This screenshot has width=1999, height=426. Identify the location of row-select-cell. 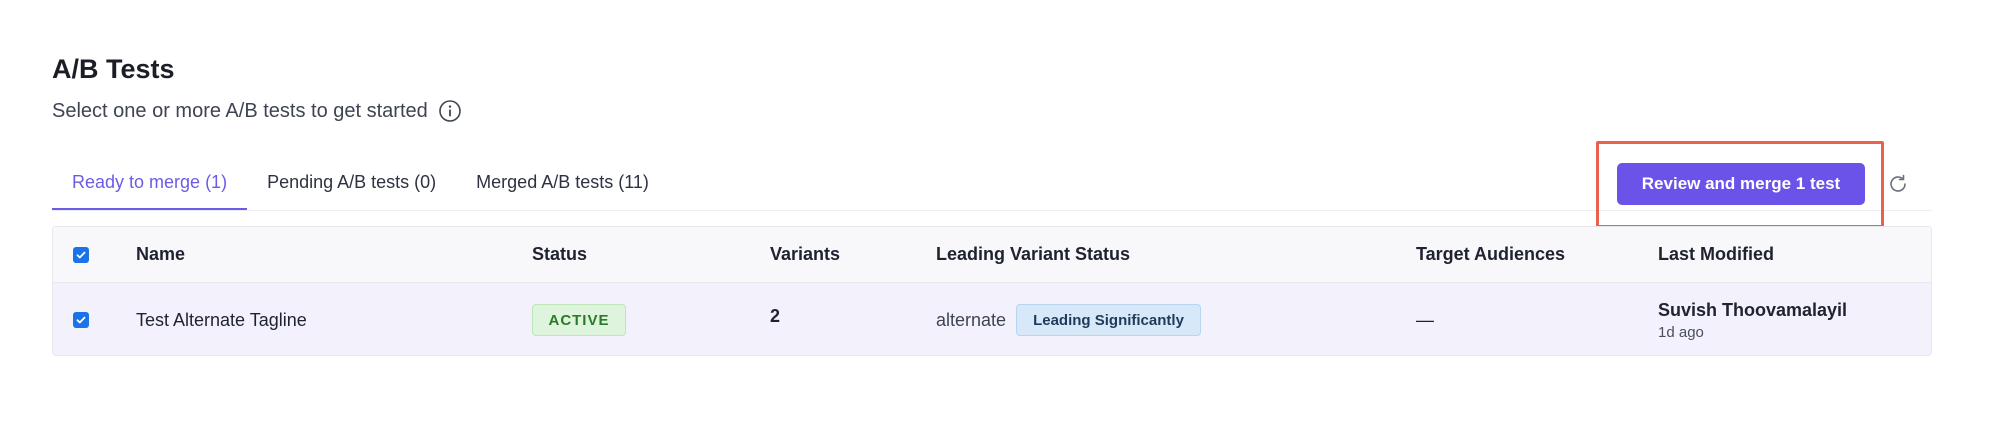
(81, 319).